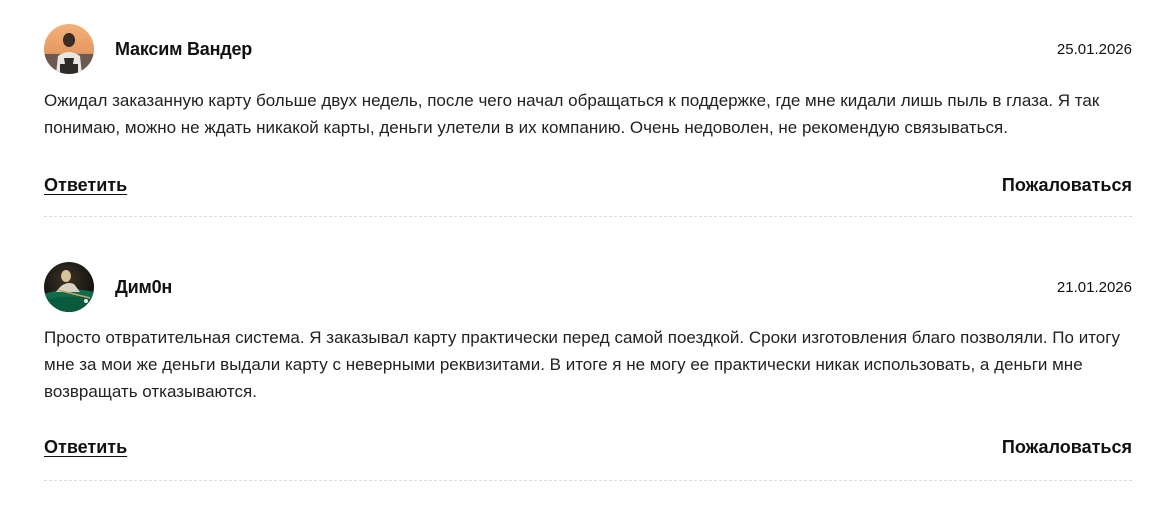 This screenshot has height=510, width=1156. I want to click on comment-date: 21.01.2026, so click(1094, 287).